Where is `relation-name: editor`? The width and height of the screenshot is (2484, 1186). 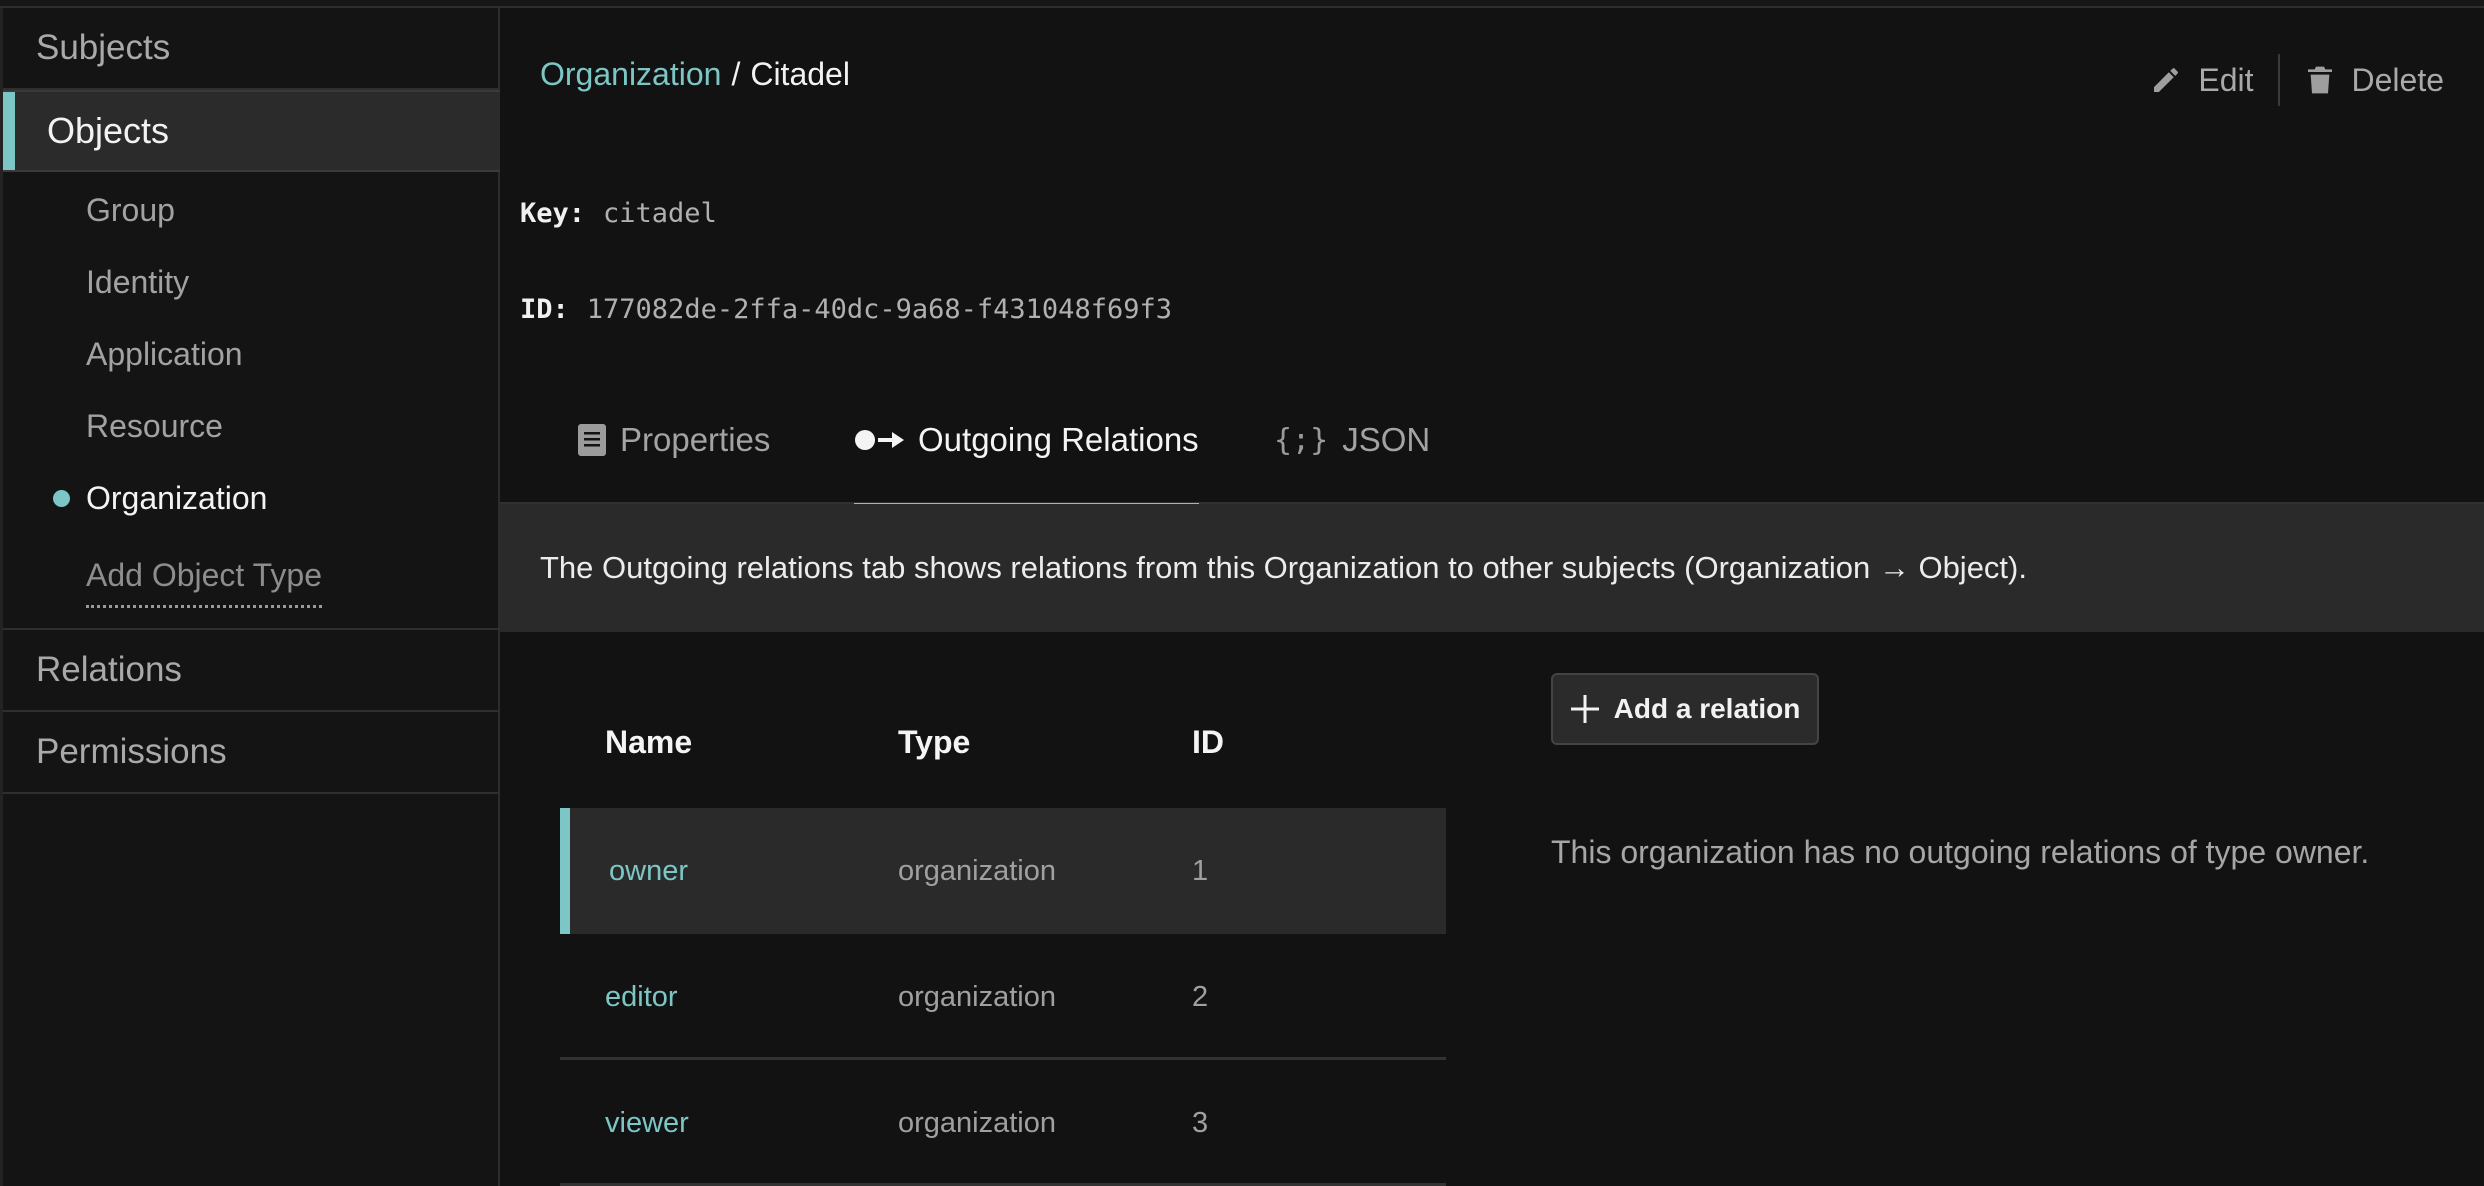 relation-name: editor is located at coordinates (641, 996).